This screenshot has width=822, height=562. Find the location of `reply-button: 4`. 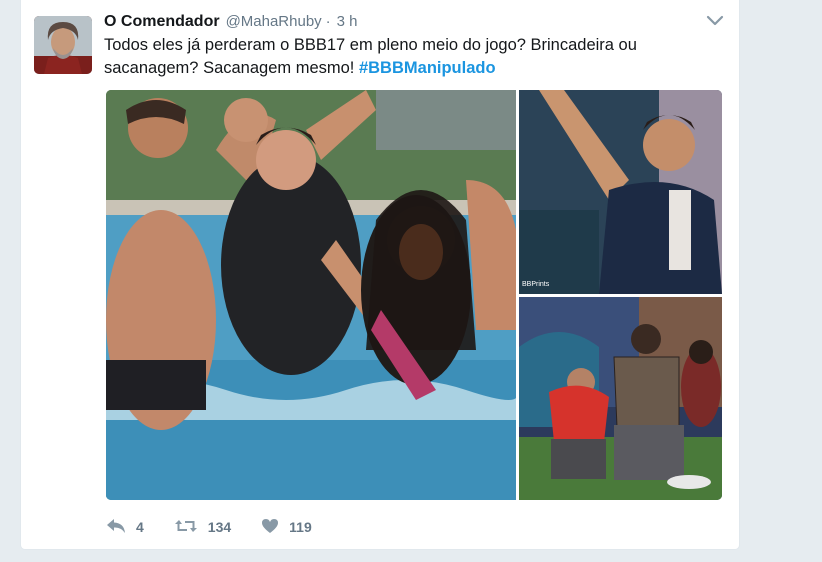

reply-button: 4 is located at coordinates (125, 527).